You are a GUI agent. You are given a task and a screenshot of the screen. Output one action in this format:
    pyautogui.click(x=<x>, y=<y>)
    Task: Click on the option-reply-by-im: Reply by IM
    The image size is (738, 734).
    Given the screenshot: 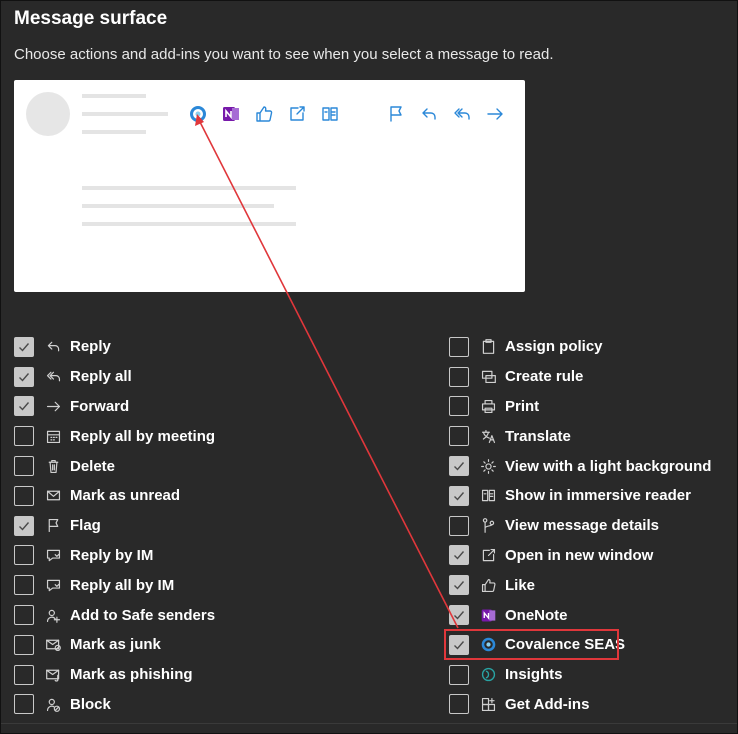 What is the action you would take?
    pyautogui.click(x=114, y=556)
    